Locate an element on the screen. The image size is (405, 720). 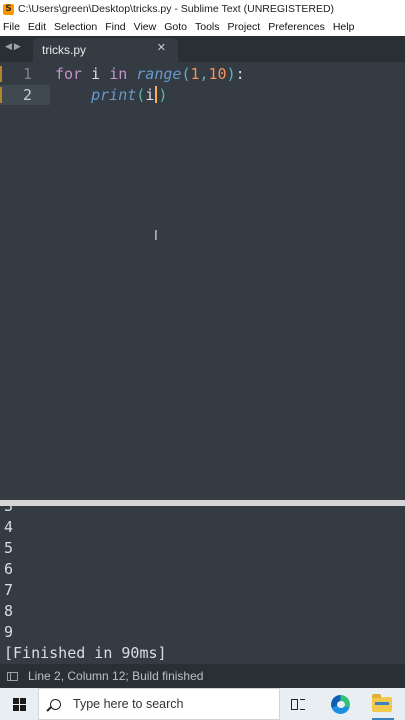
task-view-button is located at coordinates (298, 704).